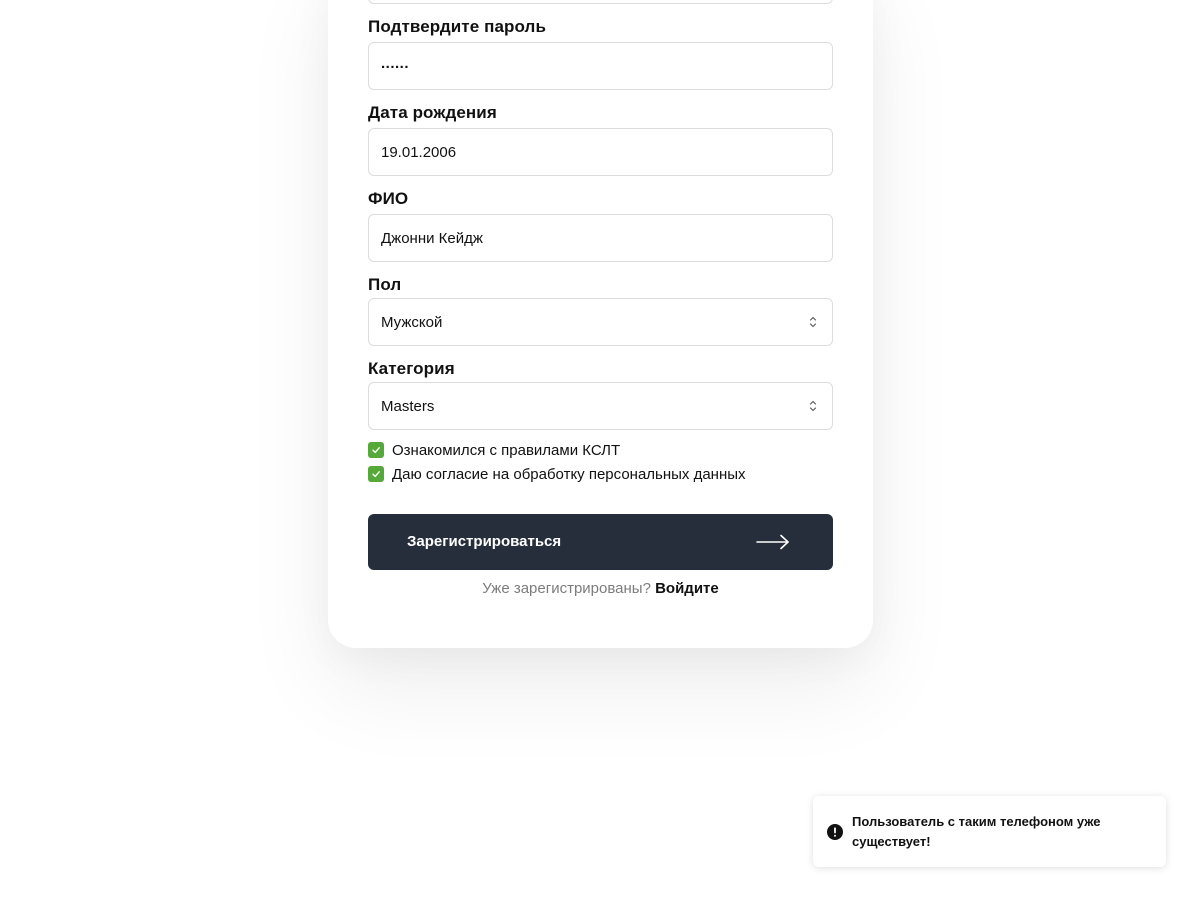 The width and height of the screenshot is (1200, 900). I want to click on confirm-password-label: Подтвердите пароль, so click(457, 26).